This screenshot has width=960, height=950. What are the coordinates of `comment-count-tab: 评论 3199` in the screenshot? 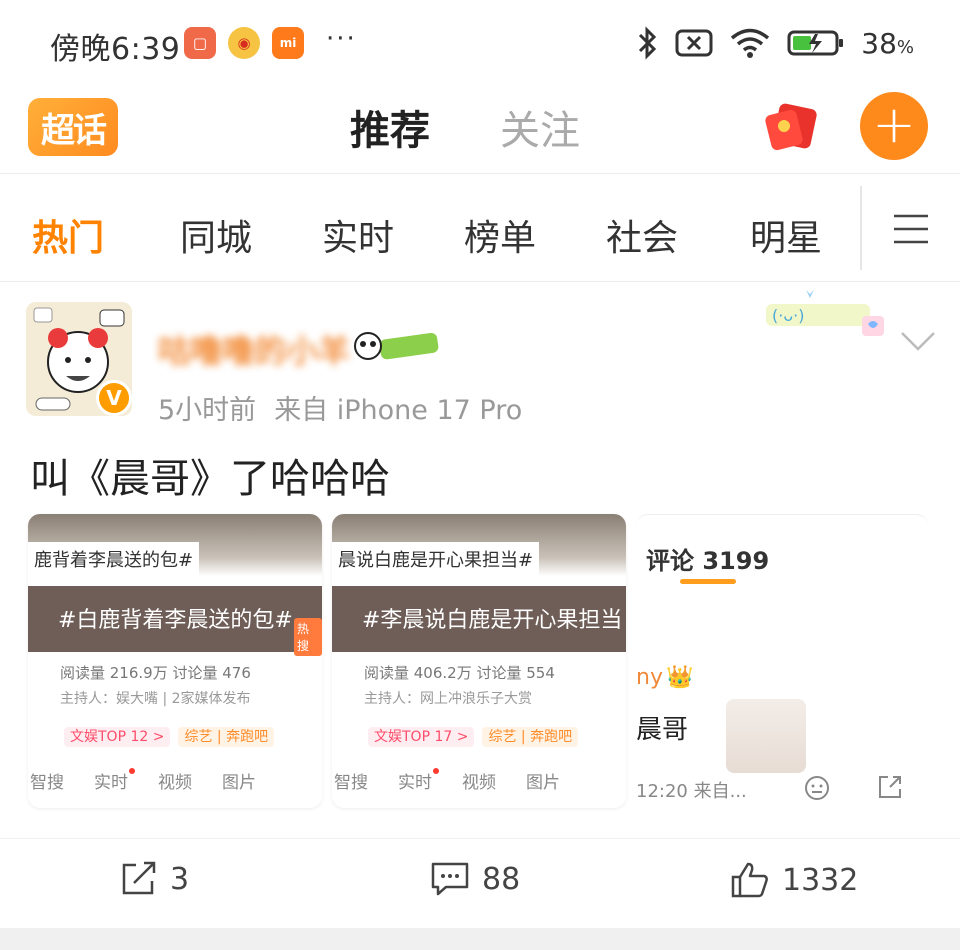 It's located at (708, 561).